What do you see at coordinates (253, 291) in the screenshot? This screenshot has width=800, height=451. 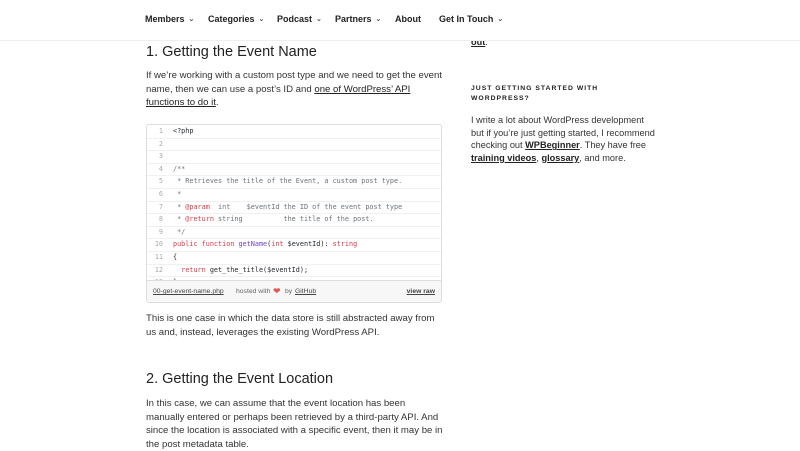 I see `hosted-with-text: hosted with` at bounding box center [253, 291].